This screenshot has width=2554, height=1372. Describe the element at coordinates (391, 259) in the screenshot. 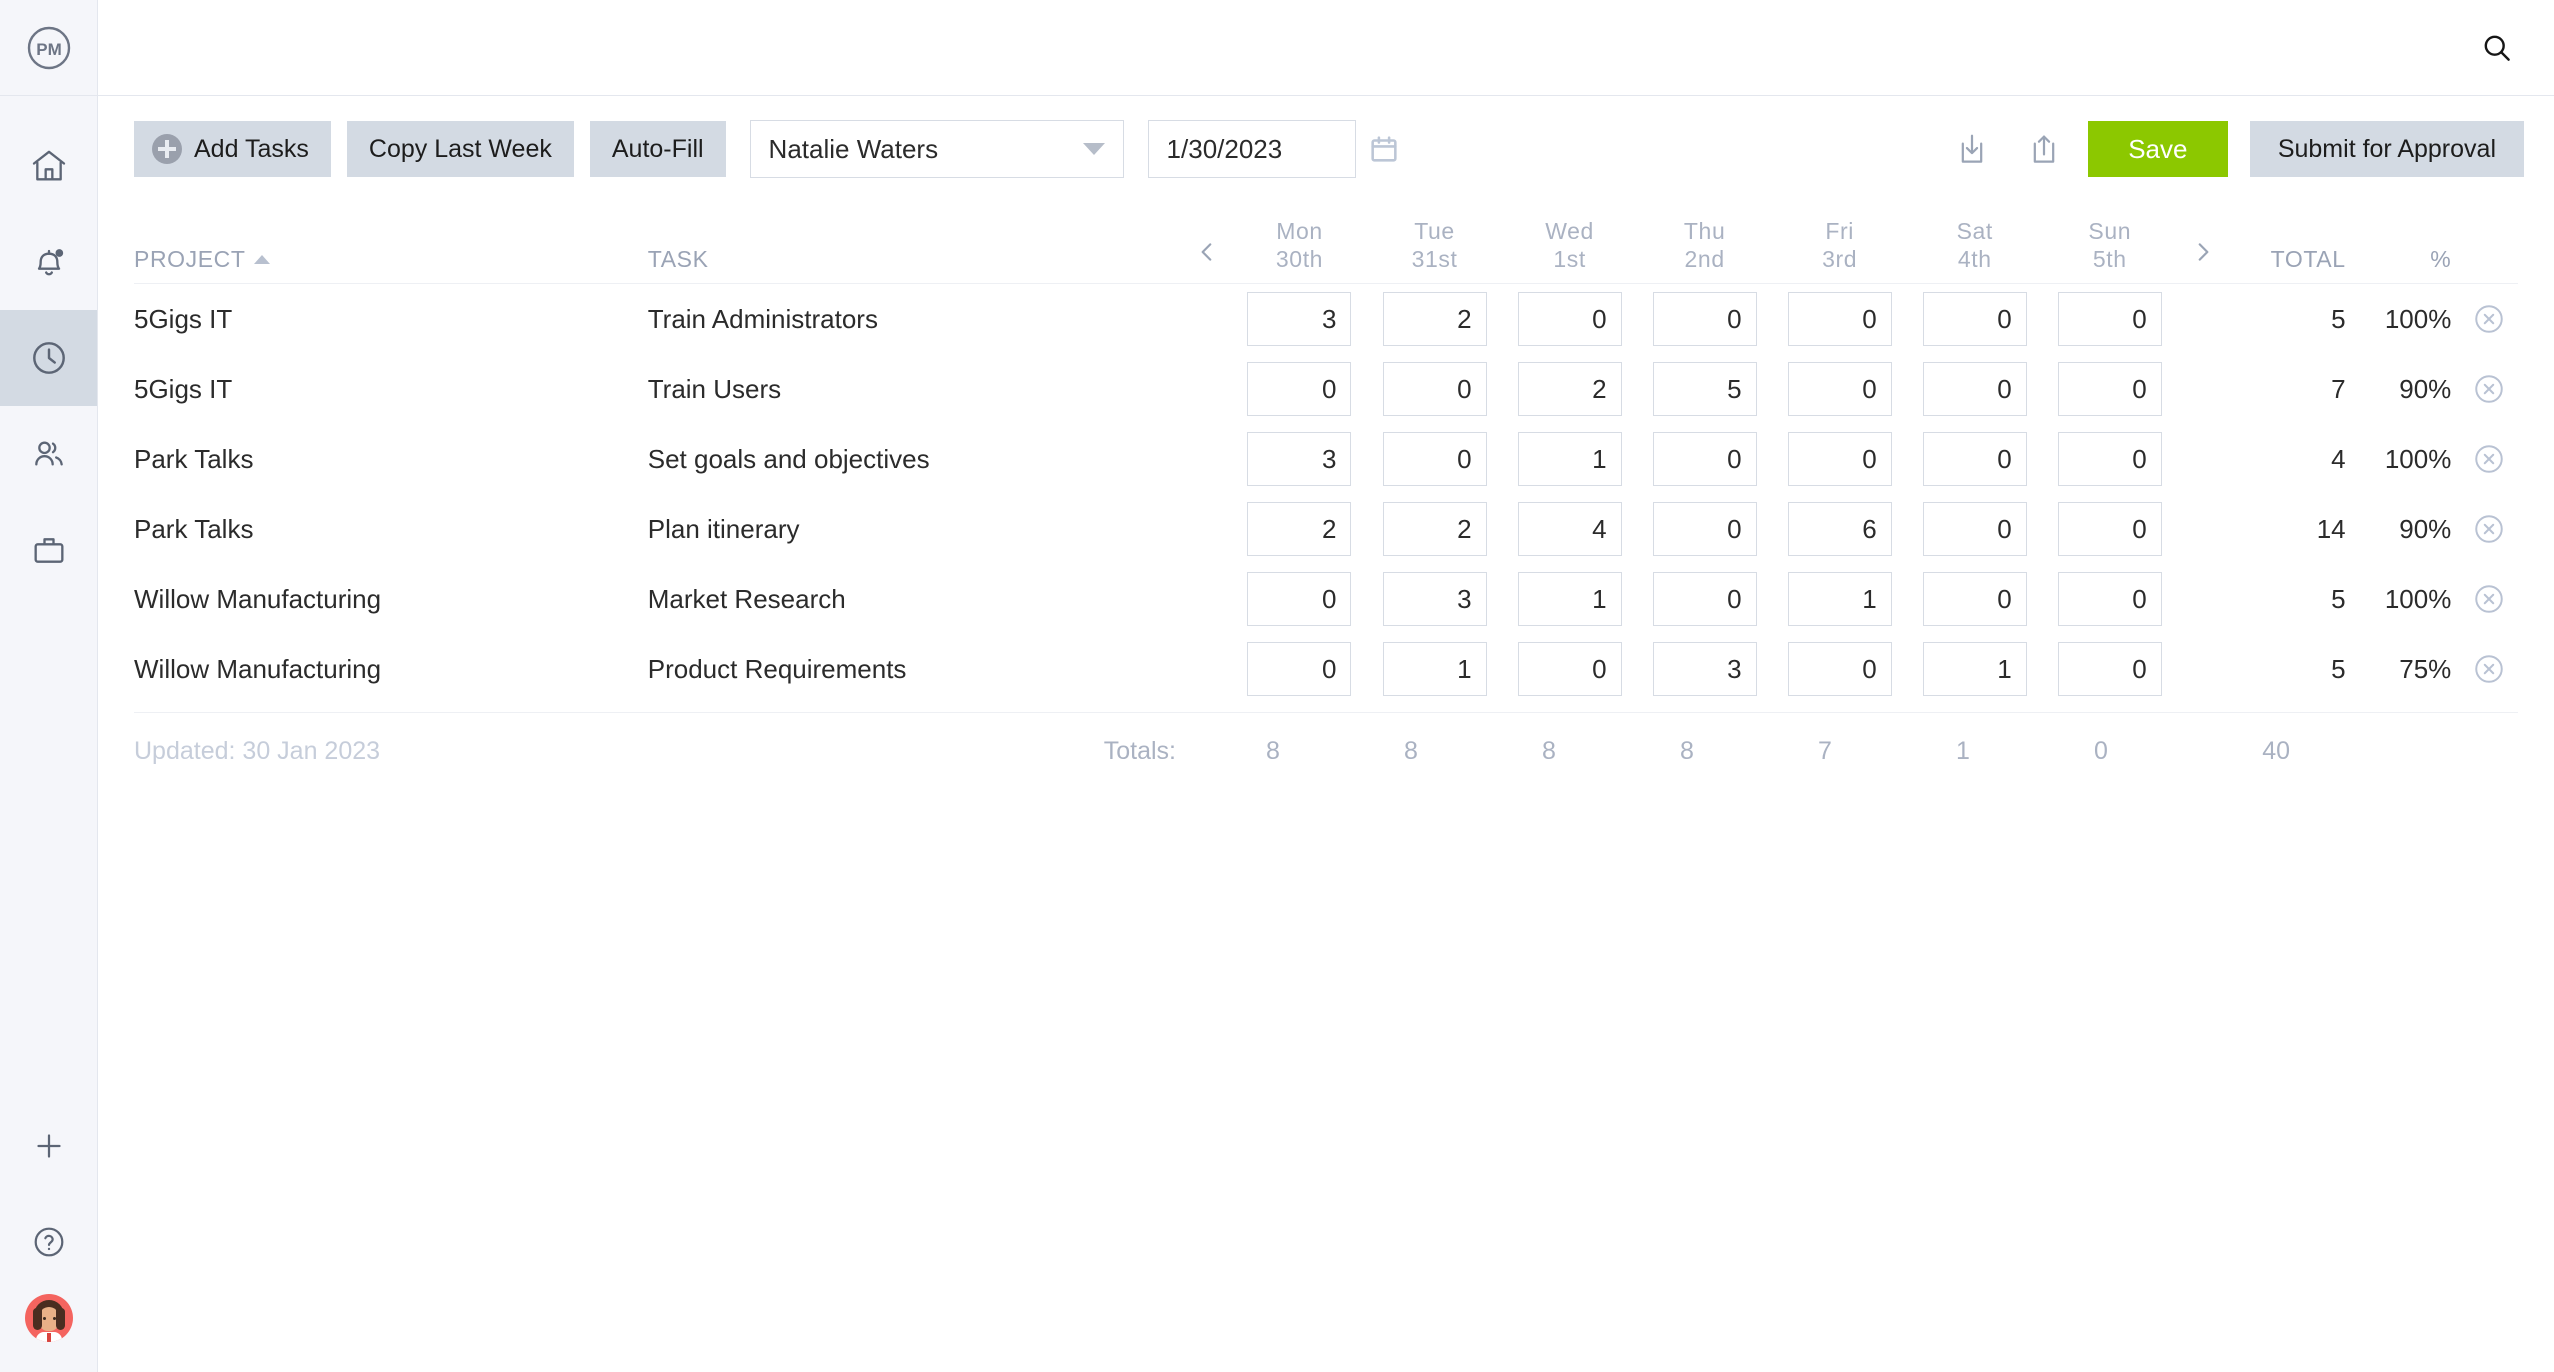

I see `column-header-project: PROJECT` at that location.